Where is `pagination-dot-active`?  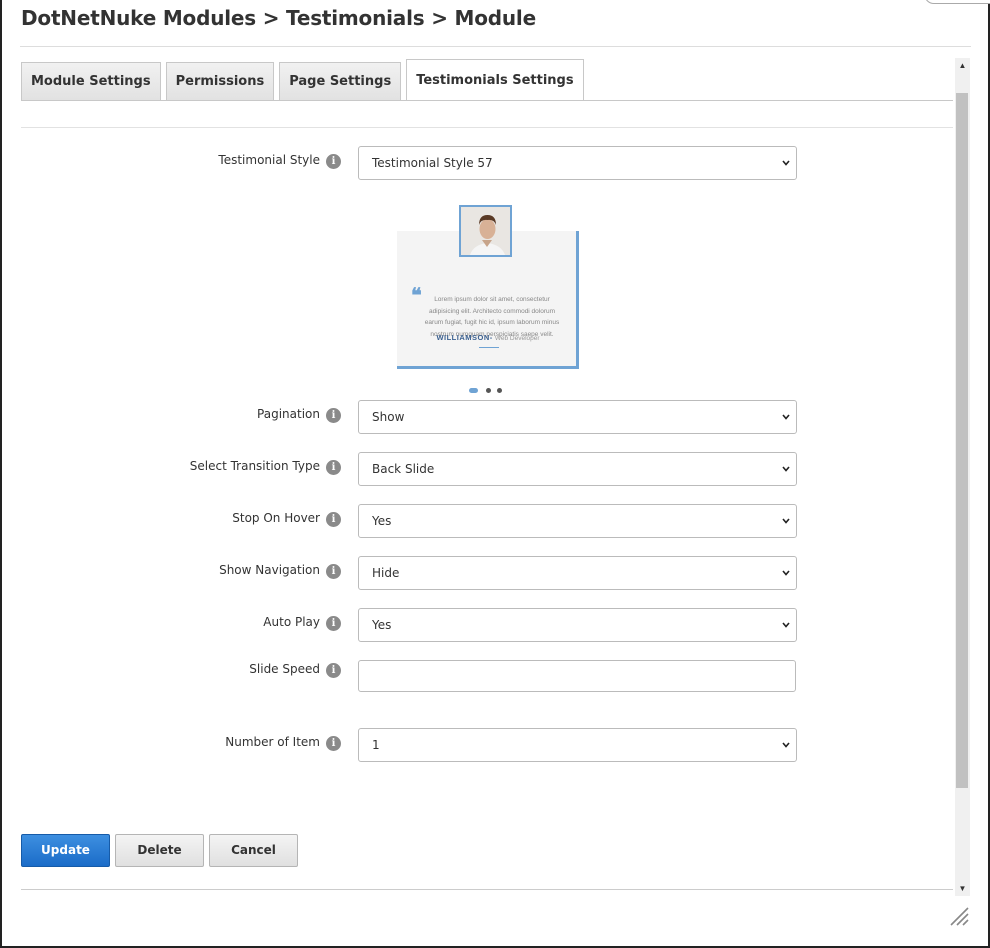
pagination-dot-active is located at coordinates (473, 390).